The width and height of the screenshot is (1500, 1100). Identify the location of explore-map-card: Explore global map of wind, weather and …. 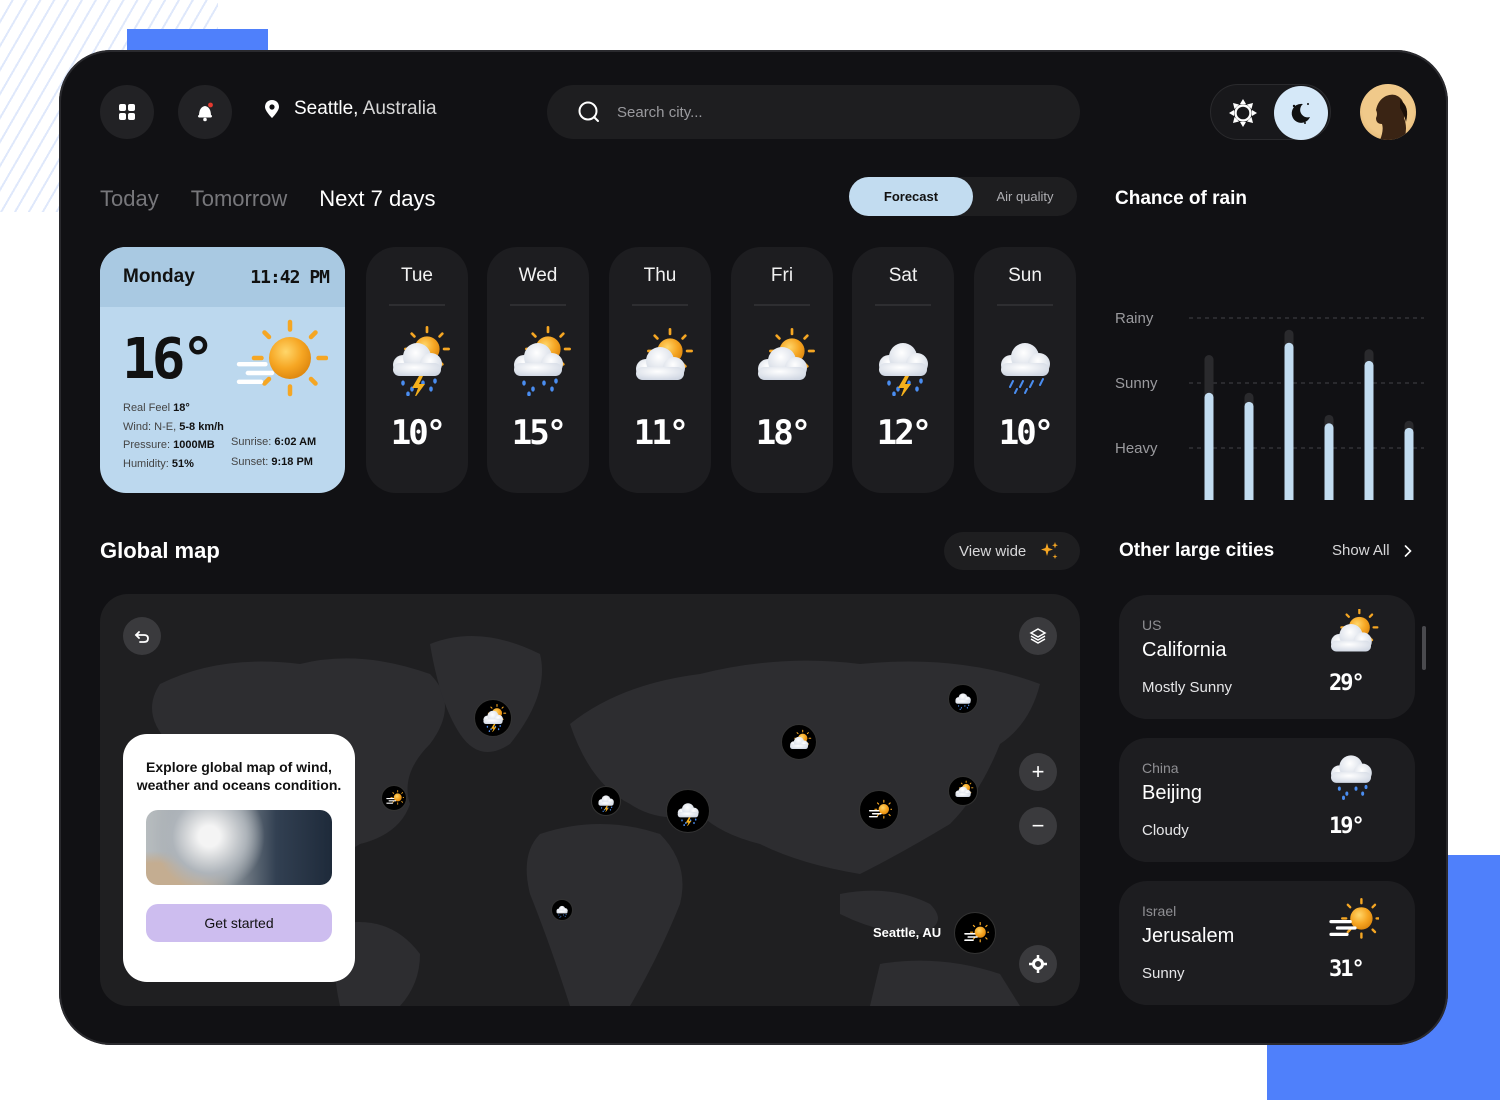
(239, 858).